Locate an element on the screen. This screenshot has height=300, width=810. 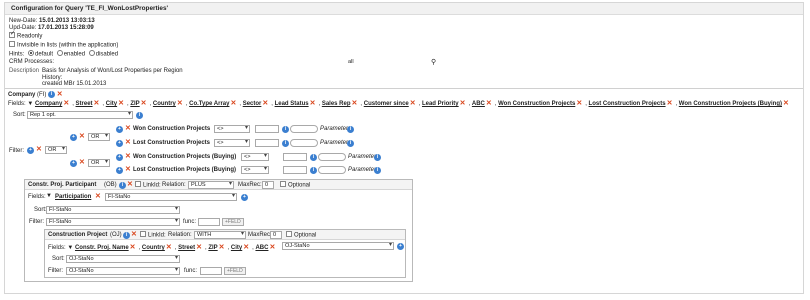
group2-add-icon: + is located at coordinates (73, 163).